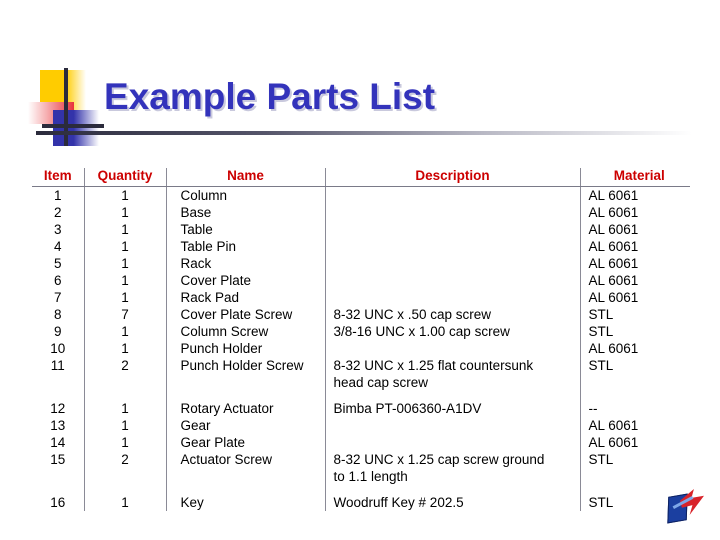 The image size is (720, 540). What do you see at coordinates (439, 459) in the screenshot?
I see `description-line-1: 8-32 UNC x 1.25 cap screw ground` at bounding box center [439, 459].